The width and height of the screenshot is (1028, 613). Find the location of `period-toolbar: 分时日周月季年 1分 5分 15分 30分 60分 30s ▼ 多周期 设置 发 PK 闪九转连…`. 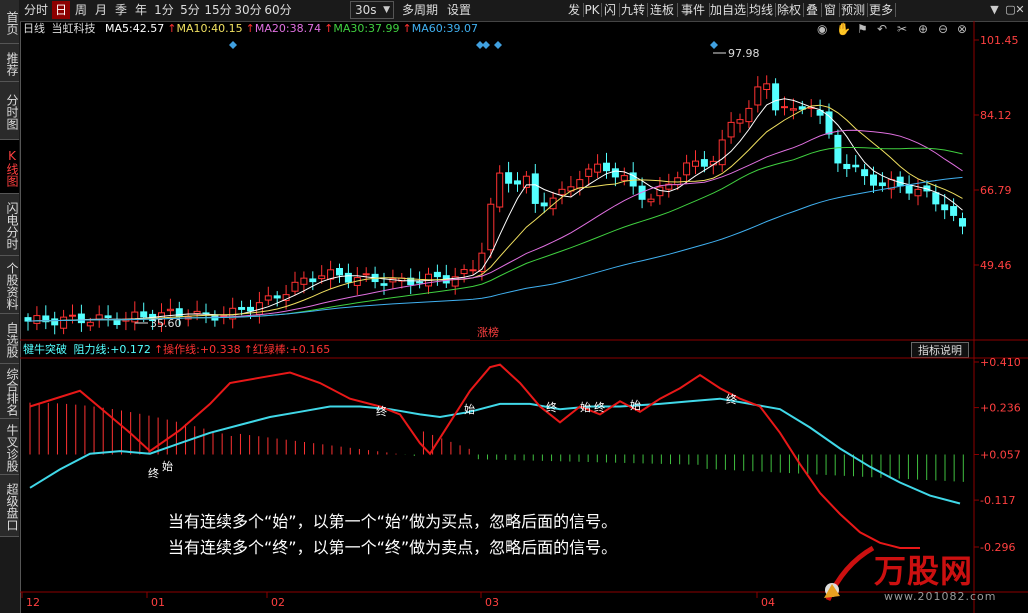

period-toolbar: 分时日周月季年 1分 5分 15分 30分 60分 30s ▼ 多周期 设置 发 PK 闪九转连… is located at coordinates (524, 11).